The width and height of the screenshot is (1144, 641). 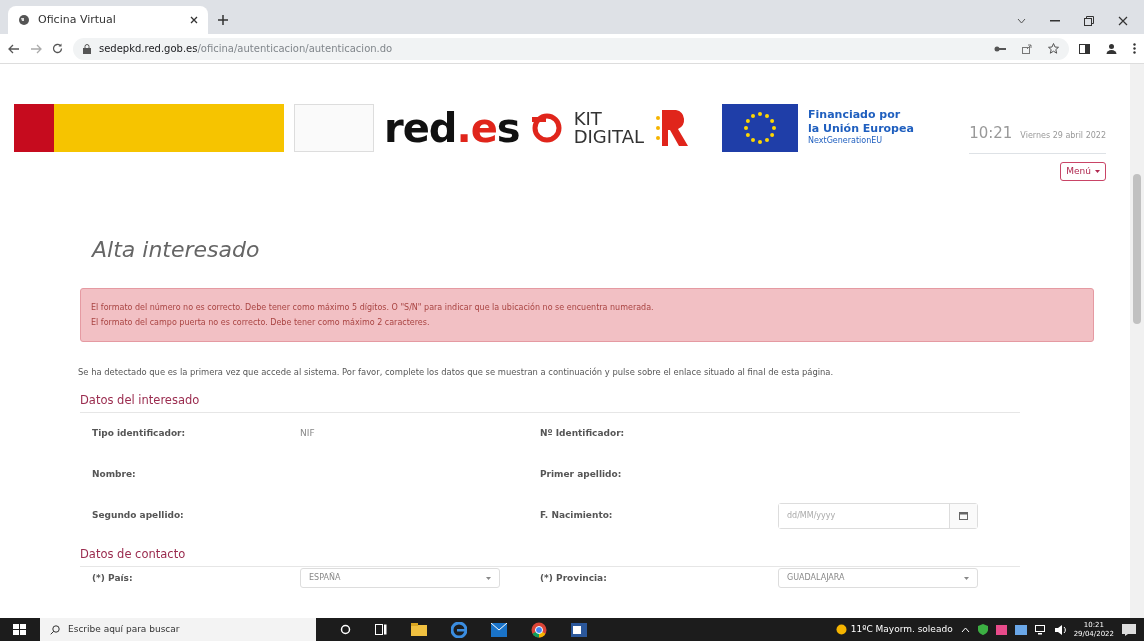 I want to click on error-message: El formato del número no es correcto. Debe tener como máximo 5 dígitos. O "S/N" para indicar que la ubicación no se encuentra numerada., so click(x=373, y=307).